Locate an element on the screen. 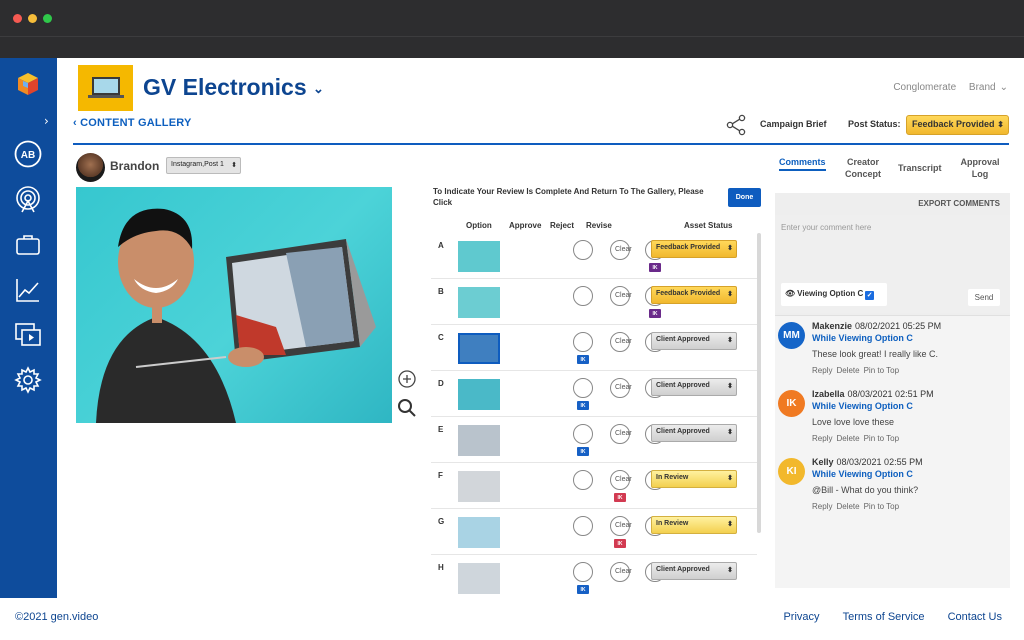 The width and height of the screenshot is (1024, 640). preview-image is located at coordinates (234, 305).